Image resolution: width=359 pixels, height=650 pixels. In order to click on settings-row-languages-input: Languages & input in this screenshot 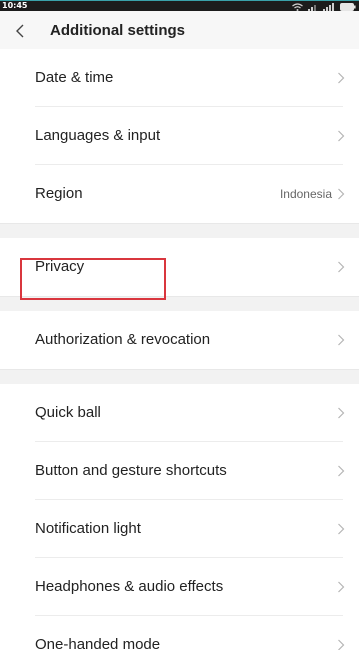, I will do `click(179, 136)`.